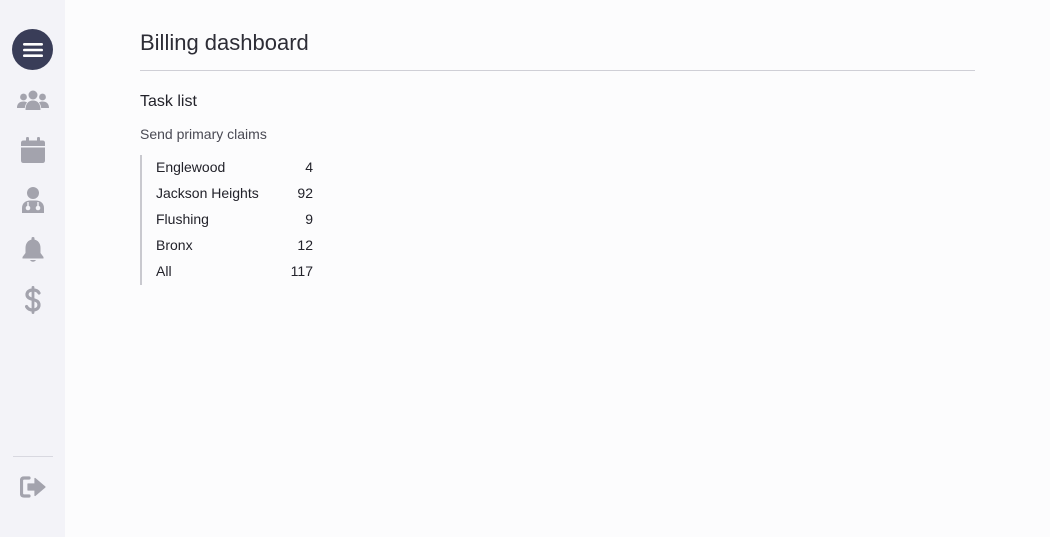 The width and height of the screenshot is (1050, 537). Describe the element at coordinates (224, 42) in the screenshot. I see `page-title: Billing dashboard` at that location.